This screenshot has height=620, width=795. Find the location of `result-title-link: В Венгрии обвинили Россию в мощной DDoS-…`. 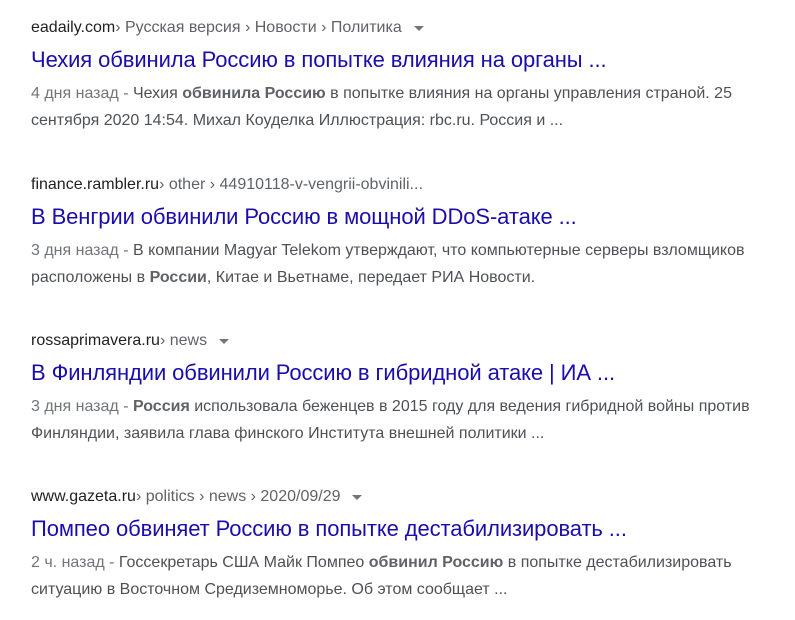

result-title-link: В Венгрии обвинили Россию в мощной DDoS-… is located at coordinates (411, 217).